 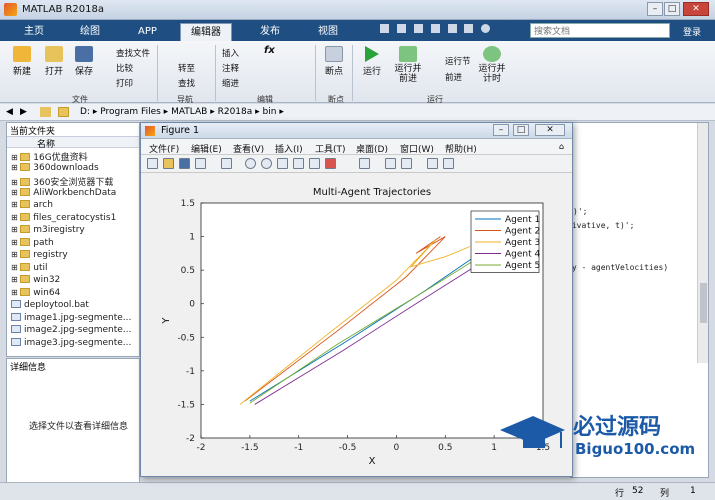 I want to click on figure-maximize-button: □, so click(x=521, y=130).